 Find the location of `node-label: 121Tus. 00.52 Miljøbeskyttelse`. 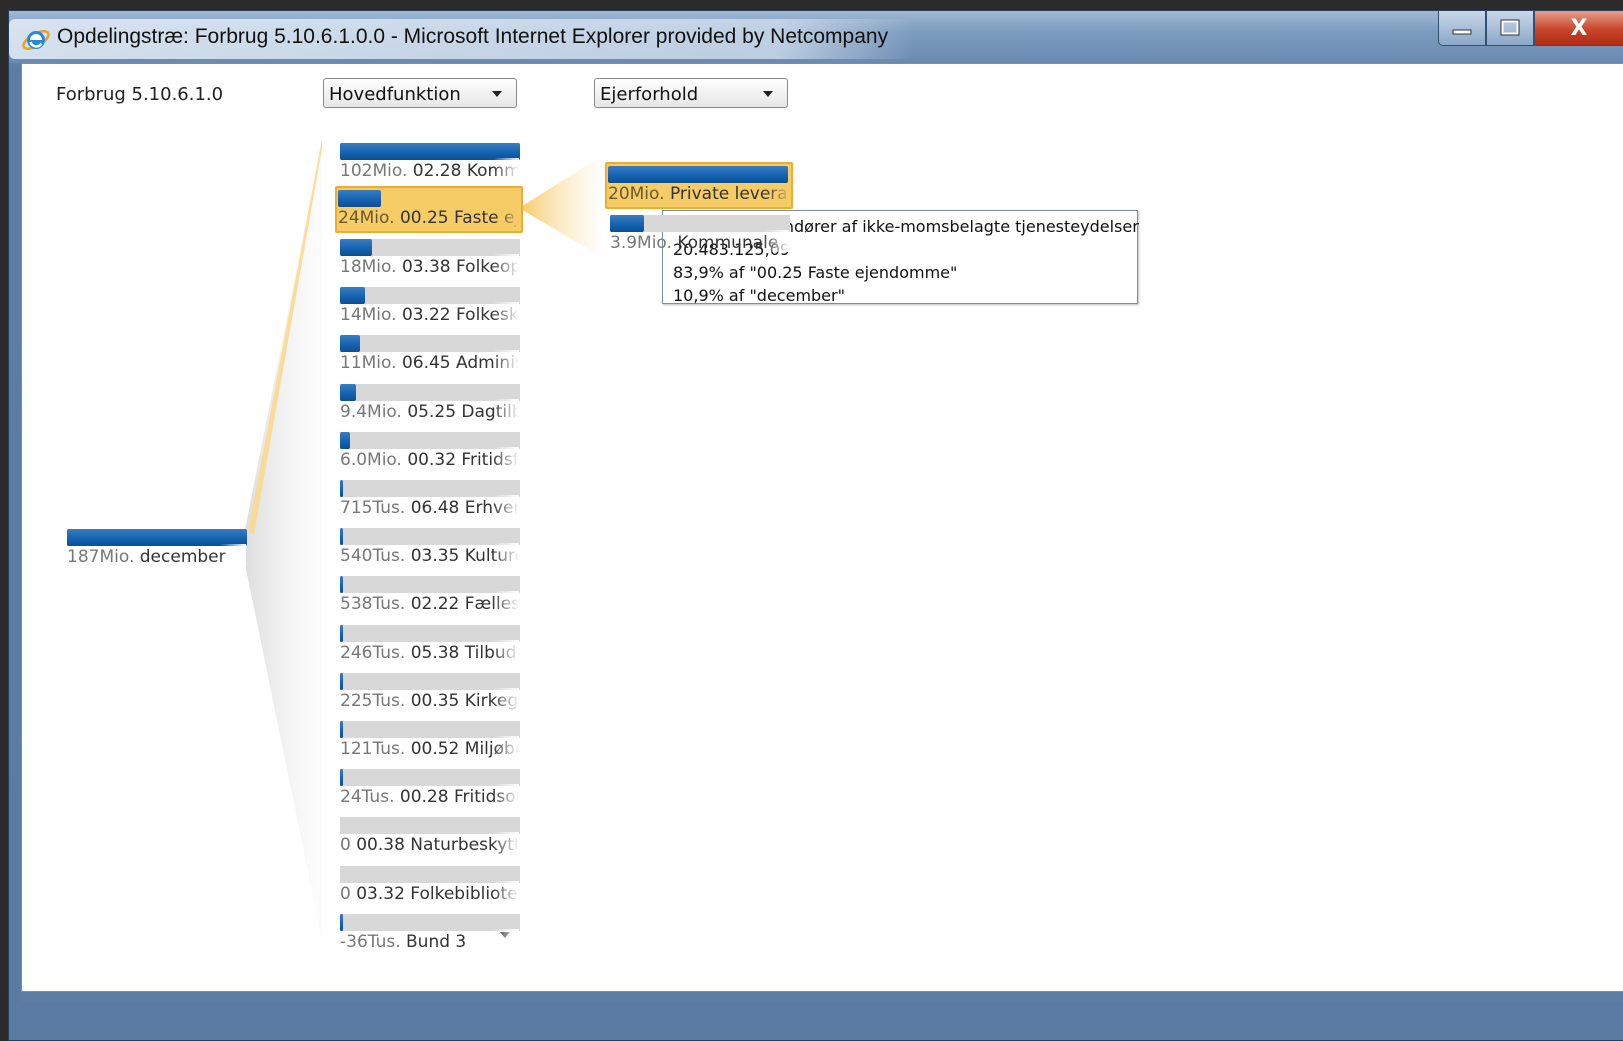

node-label: 121Tus. 00.52 Miljøbeskyttelse is located at coordinates (429, 749).